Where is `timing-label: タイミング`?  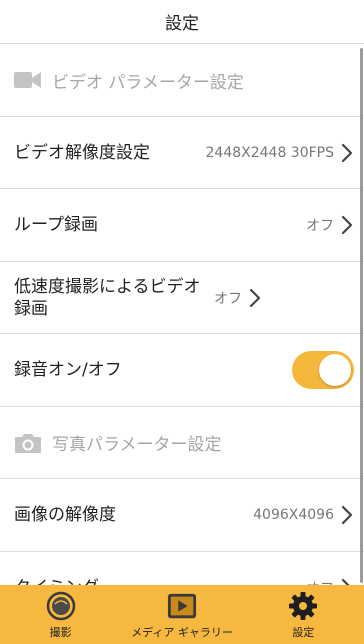 timing-label: タイミング is located at coordinates (160, 581).